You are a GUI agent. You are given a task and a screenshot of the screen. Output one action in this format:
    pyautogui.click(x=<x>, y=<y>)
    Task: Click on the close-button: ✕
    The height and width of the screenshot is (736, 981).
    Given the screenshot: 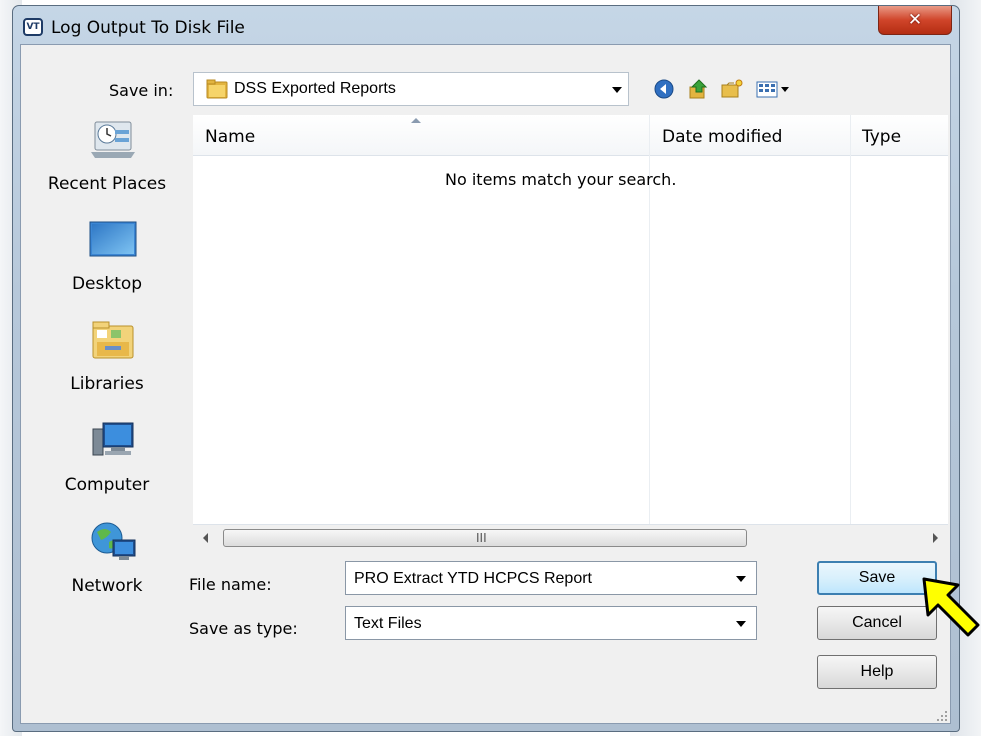 What is the action you would take?
    pyautogui.click(x=915, y=20)
    